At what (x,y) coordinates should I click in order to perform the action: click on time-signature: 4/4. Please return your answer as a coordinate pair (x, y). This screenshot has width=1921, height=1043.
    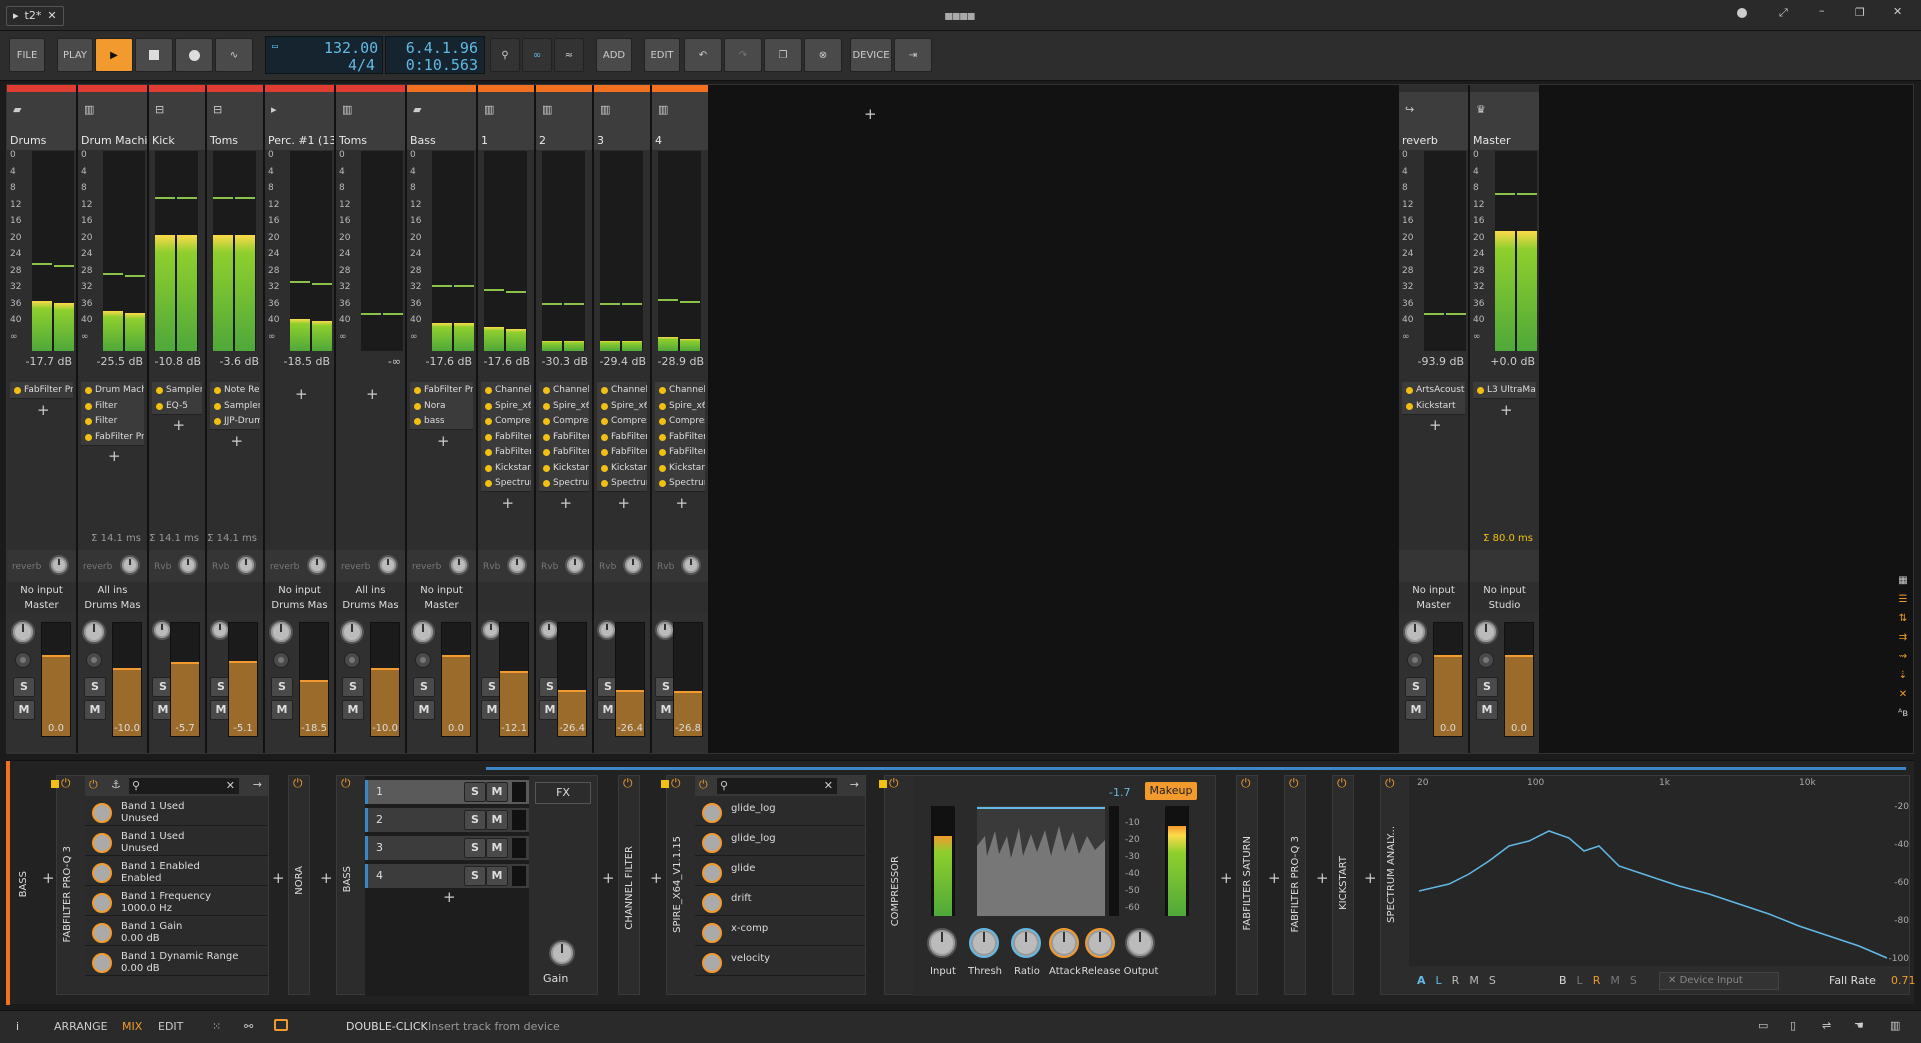
    Looking at the image, I should click on (361, 65).